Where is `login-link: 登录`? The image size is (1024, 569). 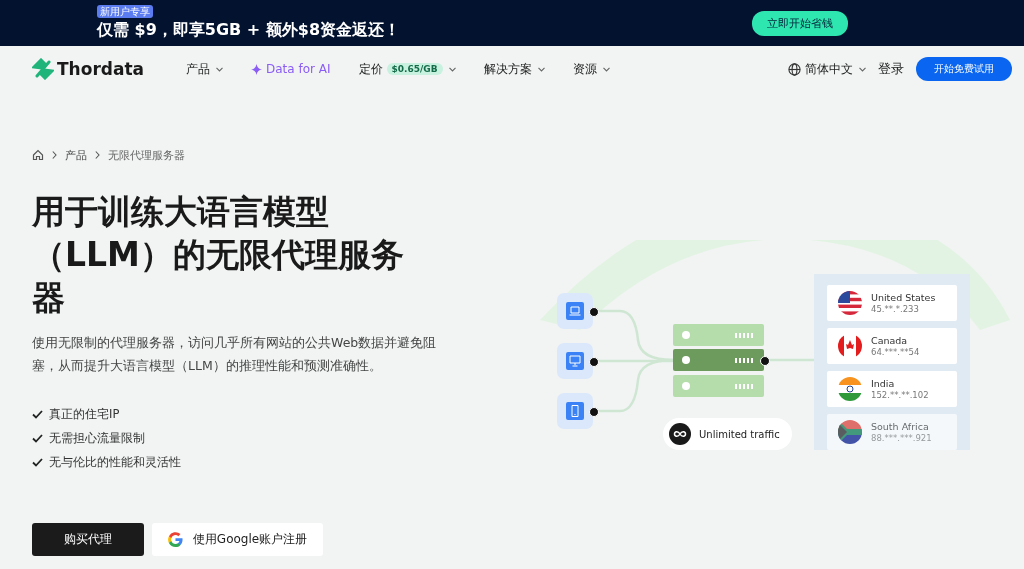 login-link: 登录 is located at coordinates (891, 69).